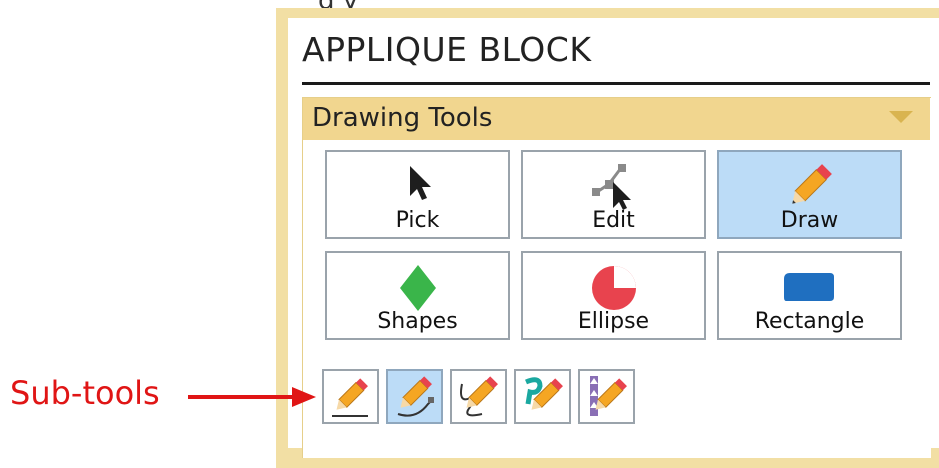 Image resolution: width=939 pixels, height=468 pixels. Describe the element at coordinates (613, 321) in the screenshot. I see `tool-ellipse-label: Ellipse` at that location.